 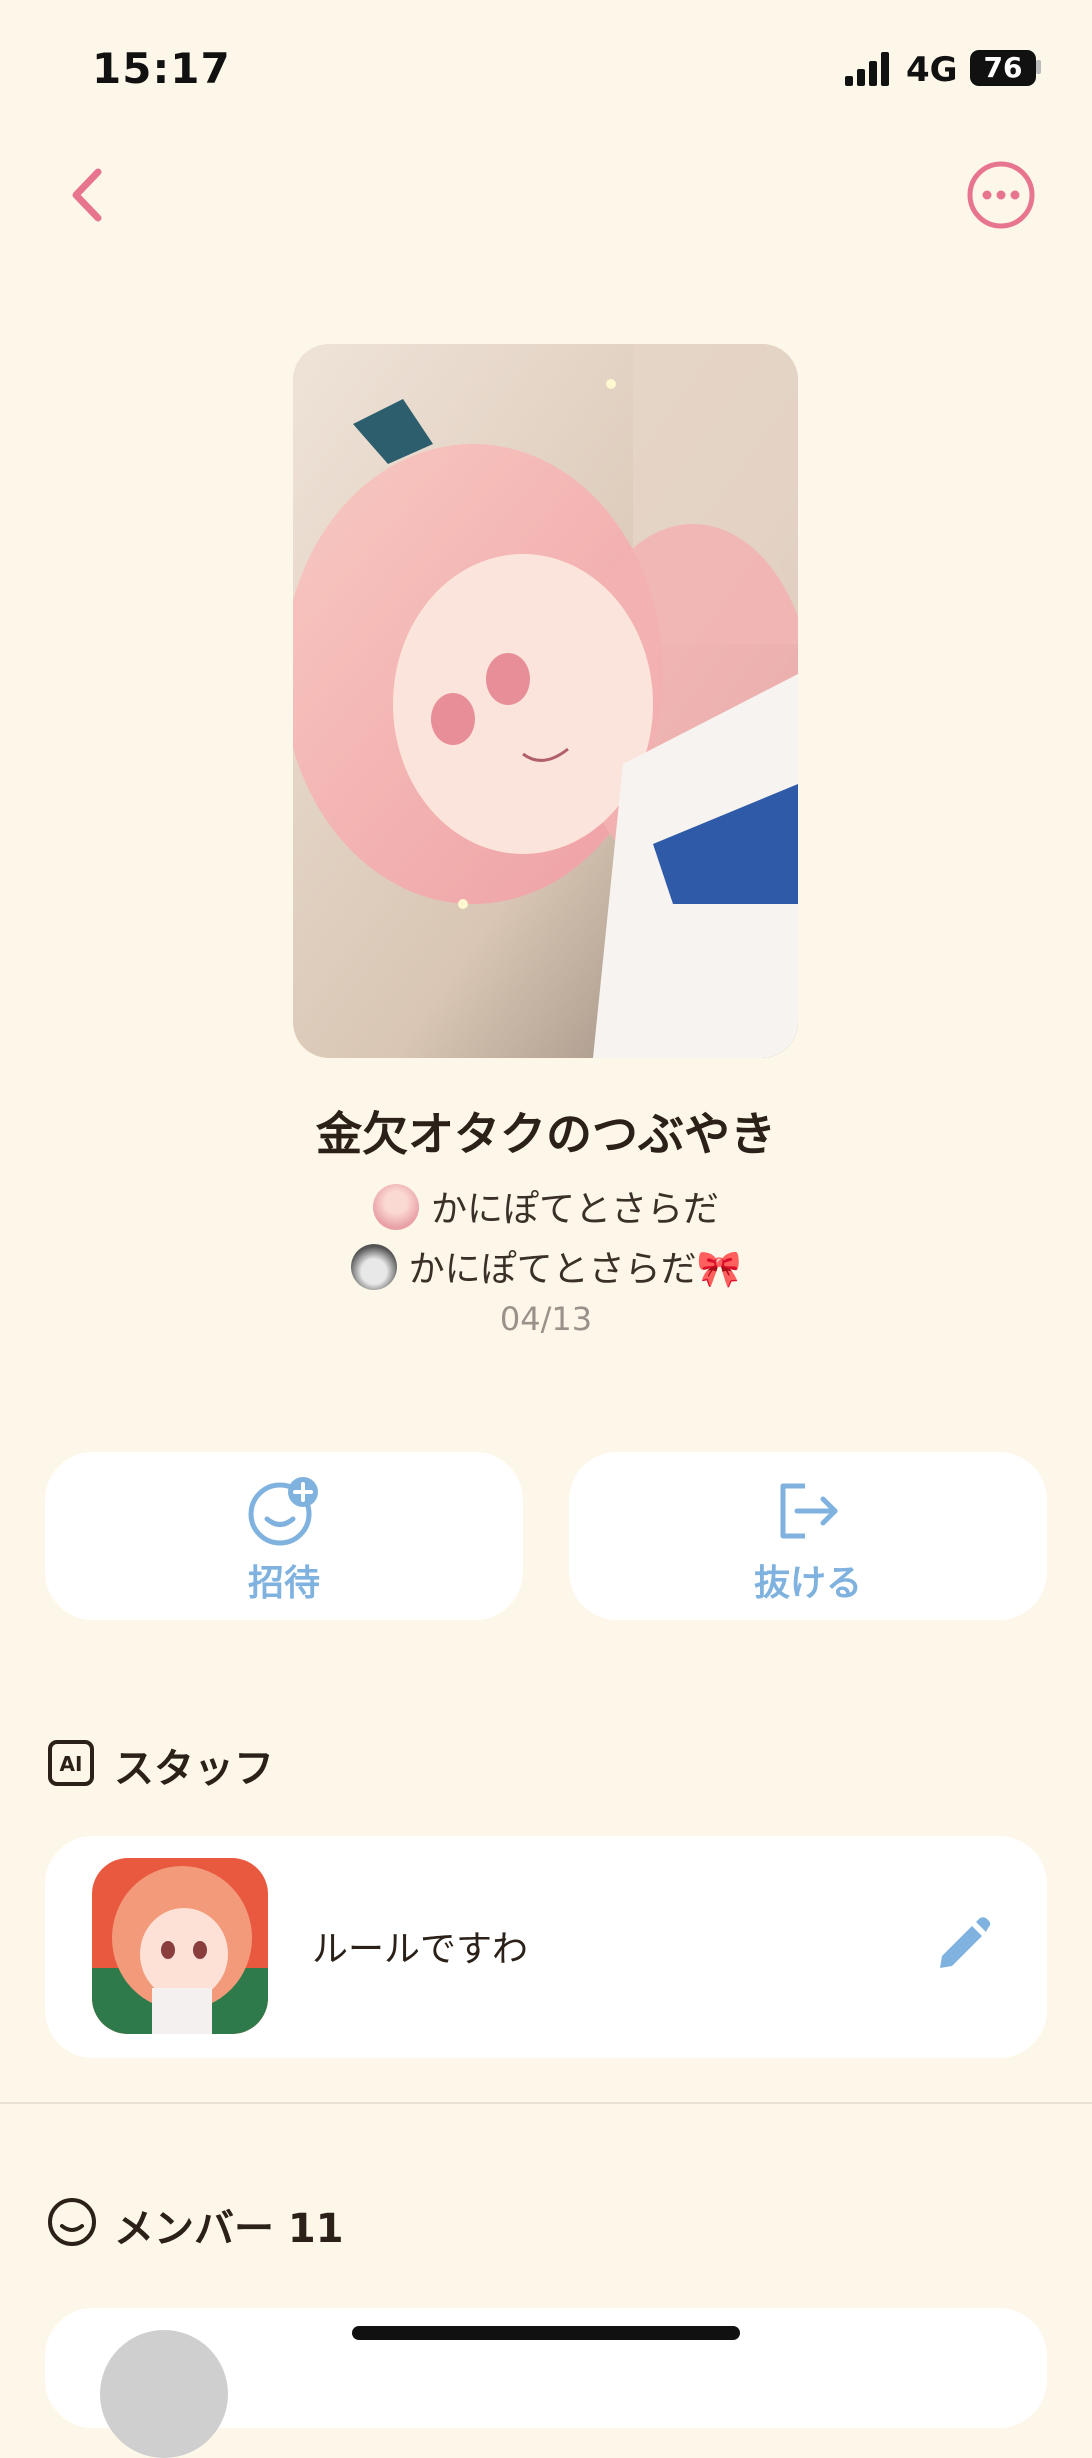 I want to click on owner-name: かにぽてとさらだ, so click(x=574, y=1209).